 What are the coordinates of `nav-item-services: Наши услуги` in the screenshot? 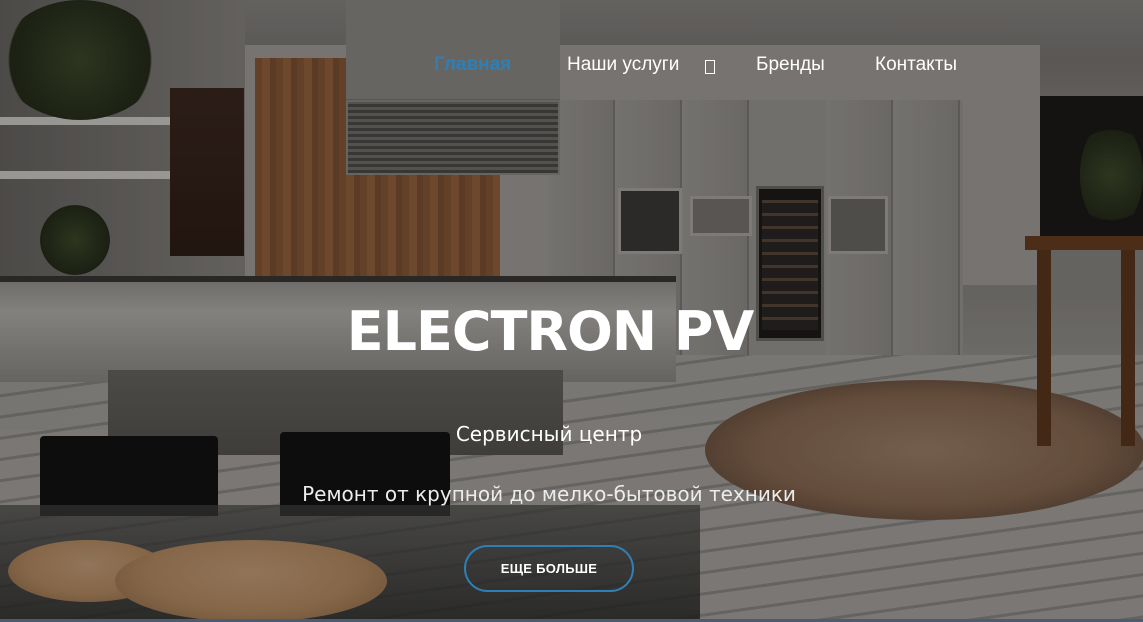 It's located at (623, 65).